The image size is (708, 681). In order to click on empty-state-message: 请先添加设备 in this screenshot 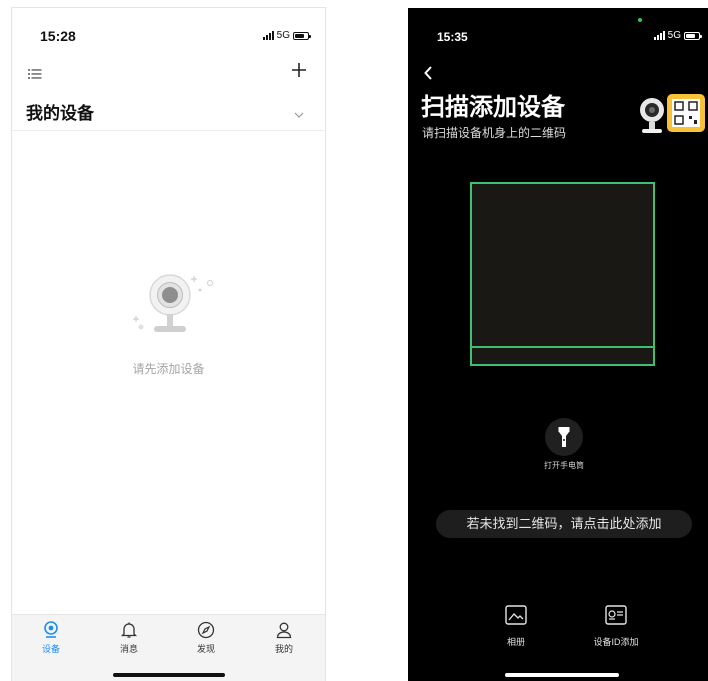, I will do `click(168, 369)`.